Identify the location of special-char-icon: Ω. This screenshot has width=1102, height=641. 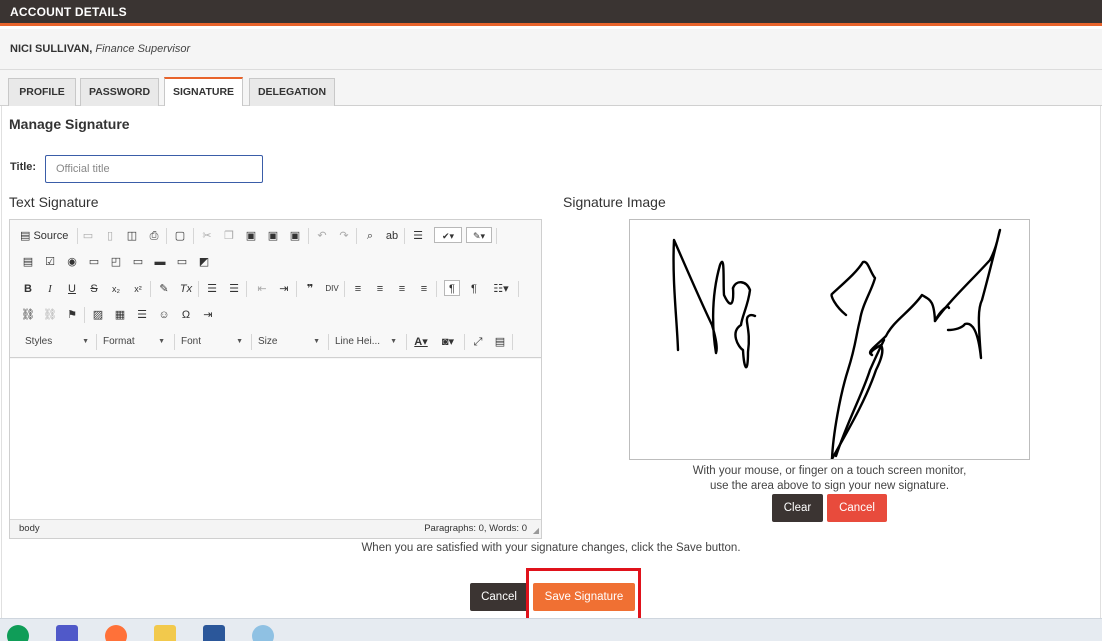
(186, 315).